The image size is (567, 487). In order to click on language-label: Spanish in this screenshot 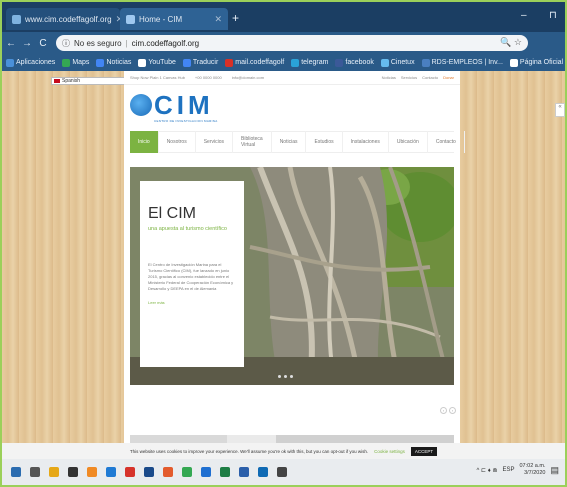, I will do `click(71, 81)`.